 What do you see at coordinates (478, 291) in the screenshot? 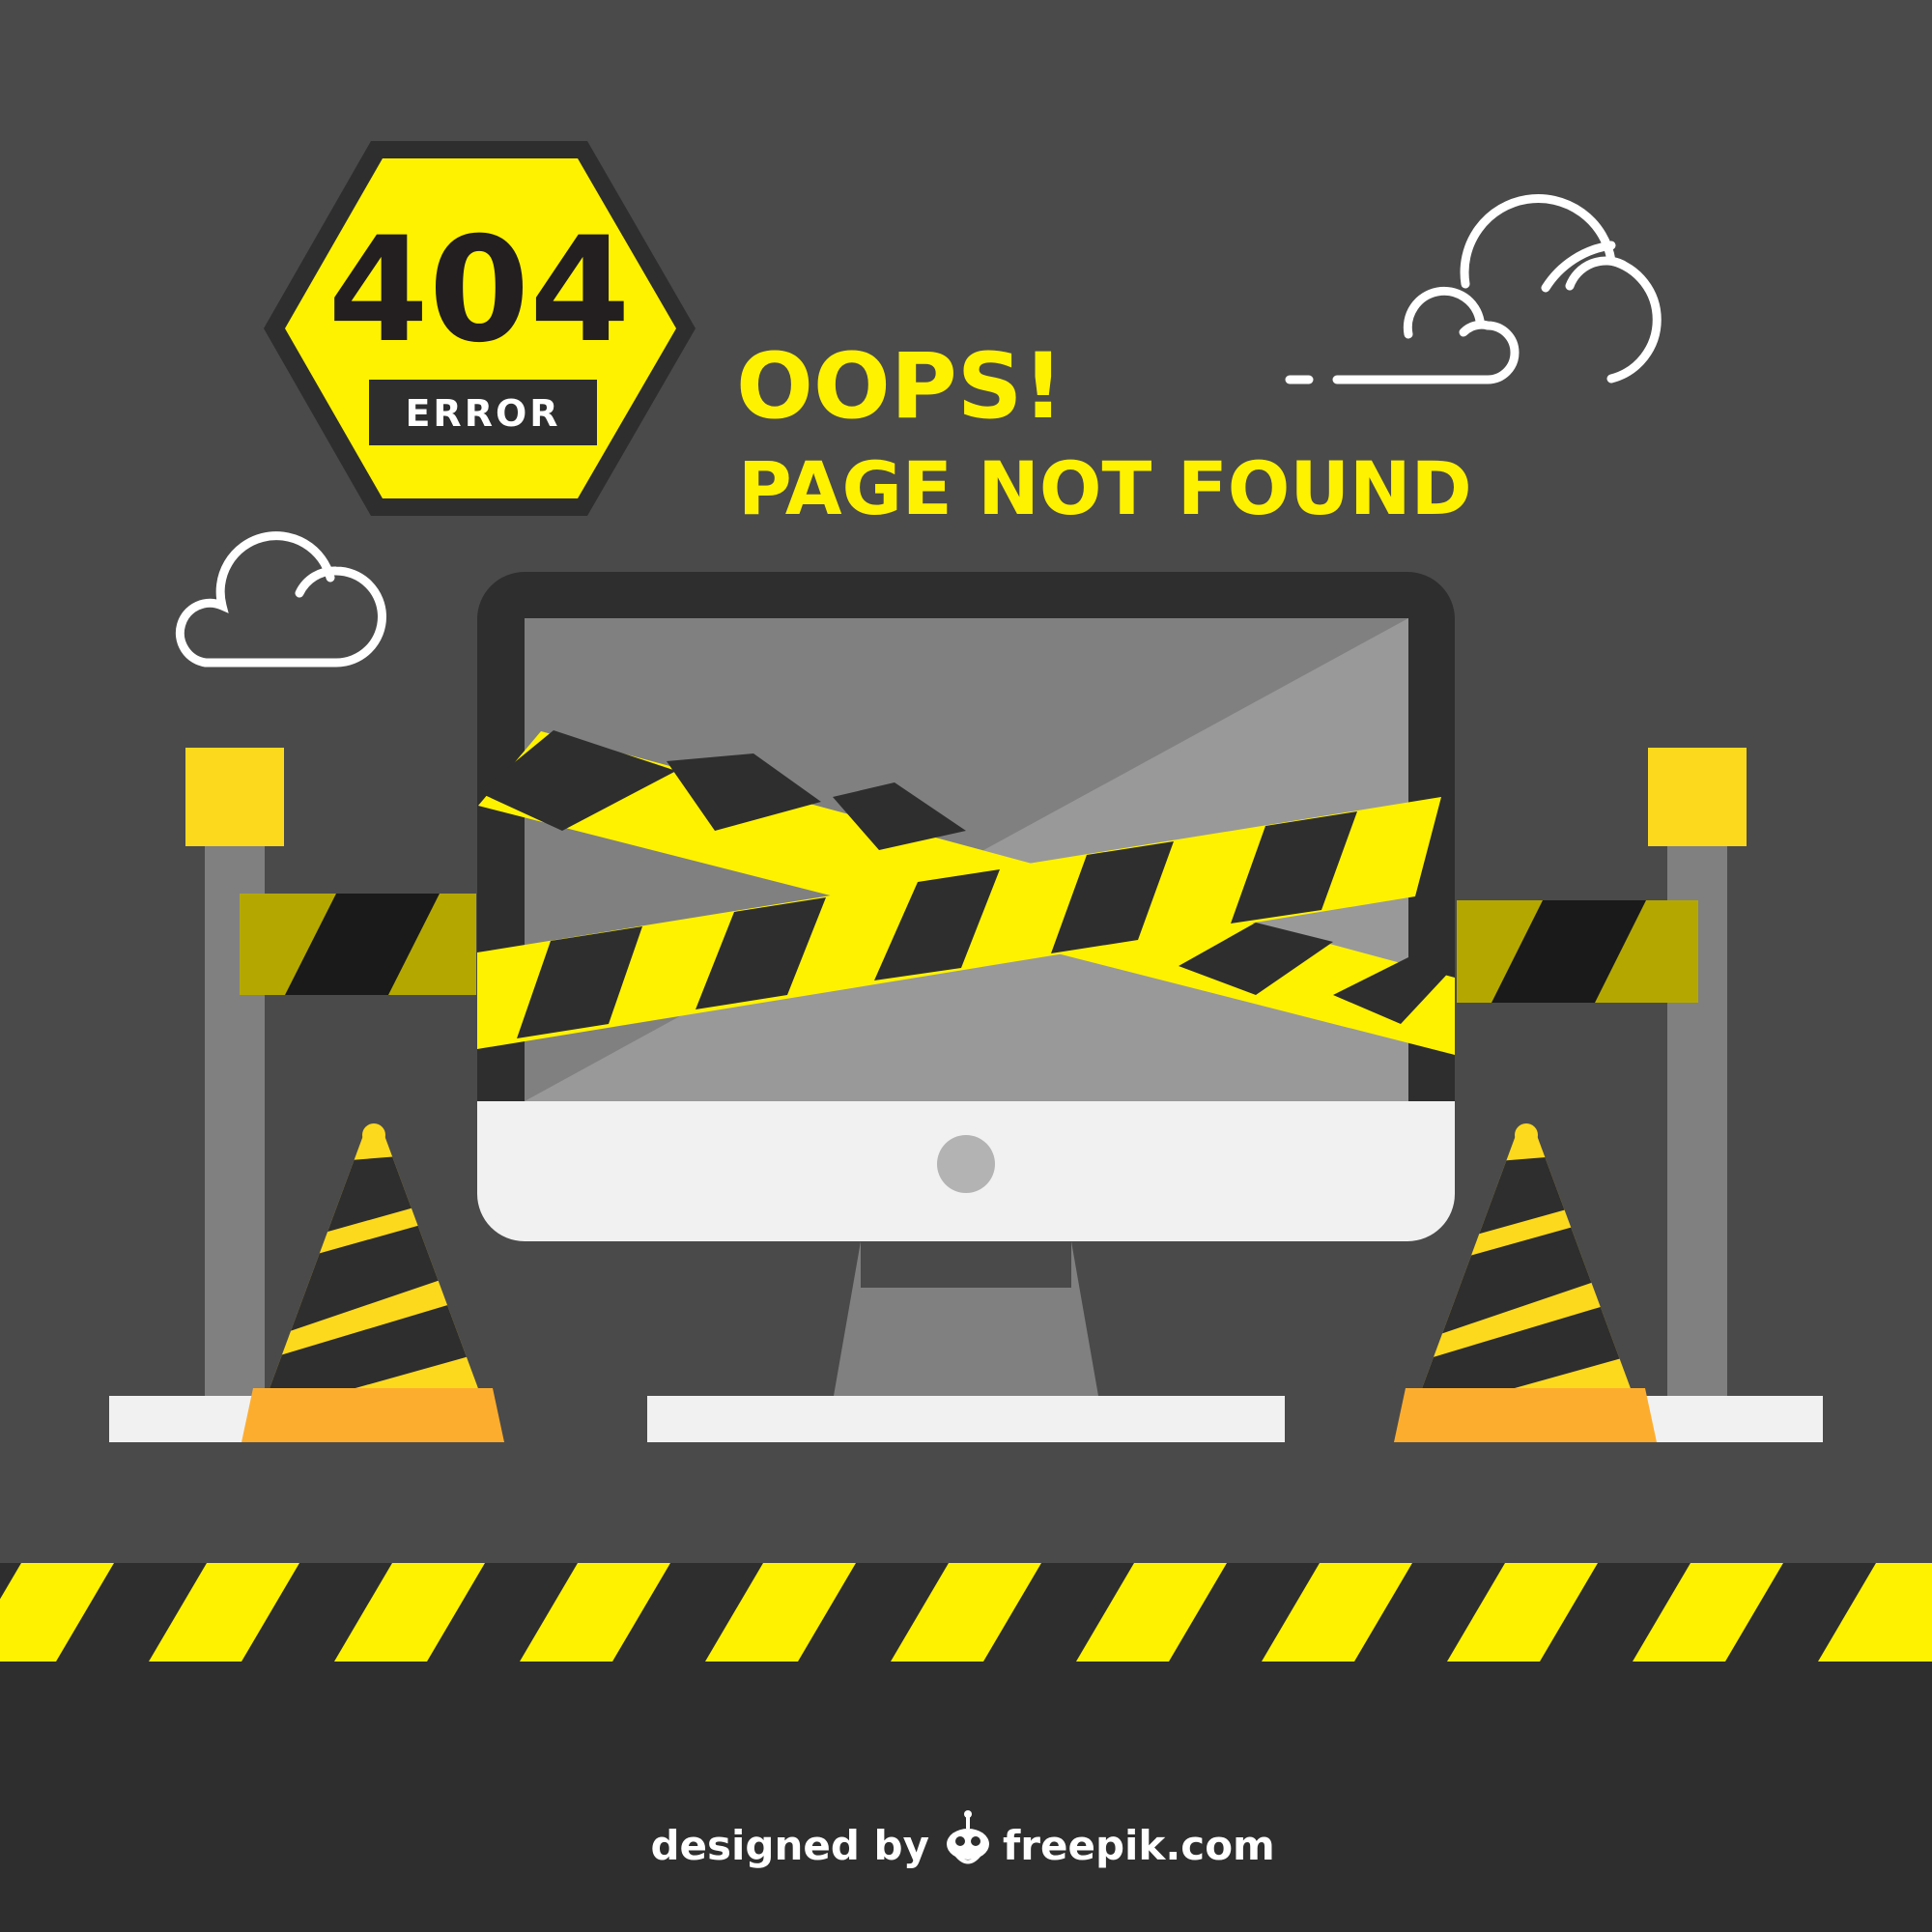
I see `error-code: 404` at bounding box center [478, 291].